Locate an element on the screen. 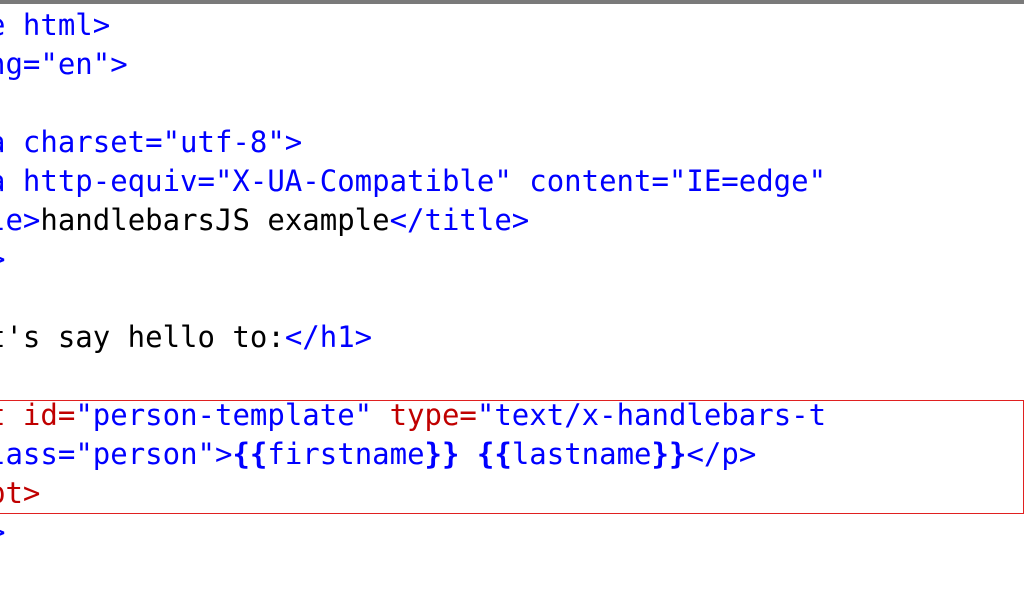 The width and height of the screenshot is (1024, 600). code-line: a charset="utf-8"> is located at coordinates (151, 142).